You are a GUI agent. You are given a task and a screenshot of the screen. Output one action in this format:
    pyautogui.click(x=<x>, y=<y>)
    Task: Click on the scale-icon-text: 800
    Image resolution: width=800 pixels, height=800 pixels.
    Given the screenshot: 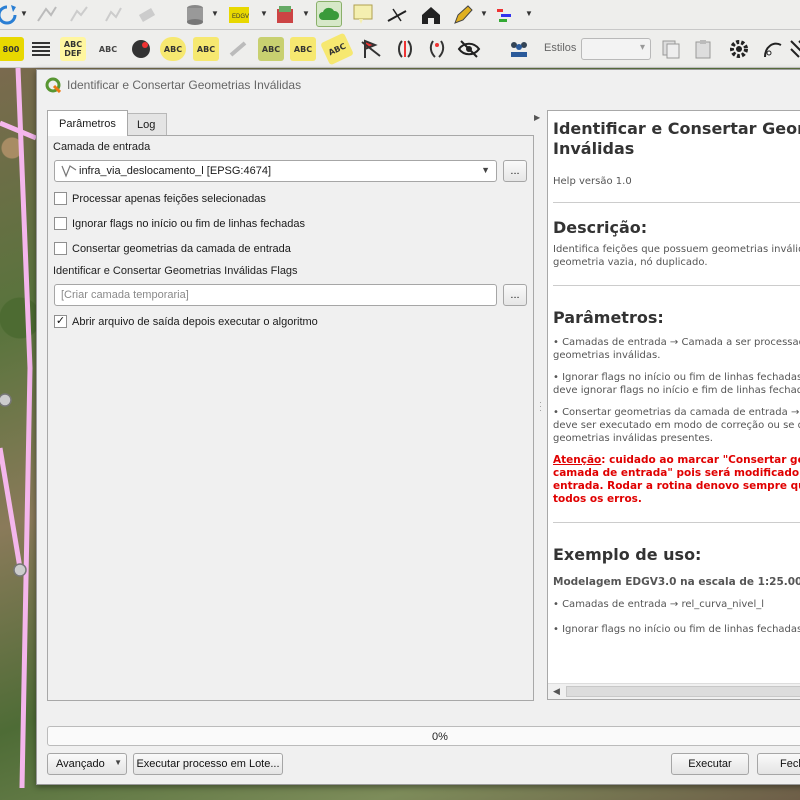 What is the action you would take?
    pyautogui.click(x=11, y=49)
    